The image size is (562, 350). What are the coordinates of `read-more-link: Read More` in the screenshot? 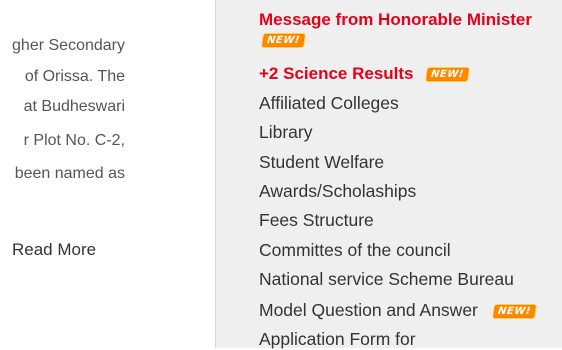 It's located at (54, 250).